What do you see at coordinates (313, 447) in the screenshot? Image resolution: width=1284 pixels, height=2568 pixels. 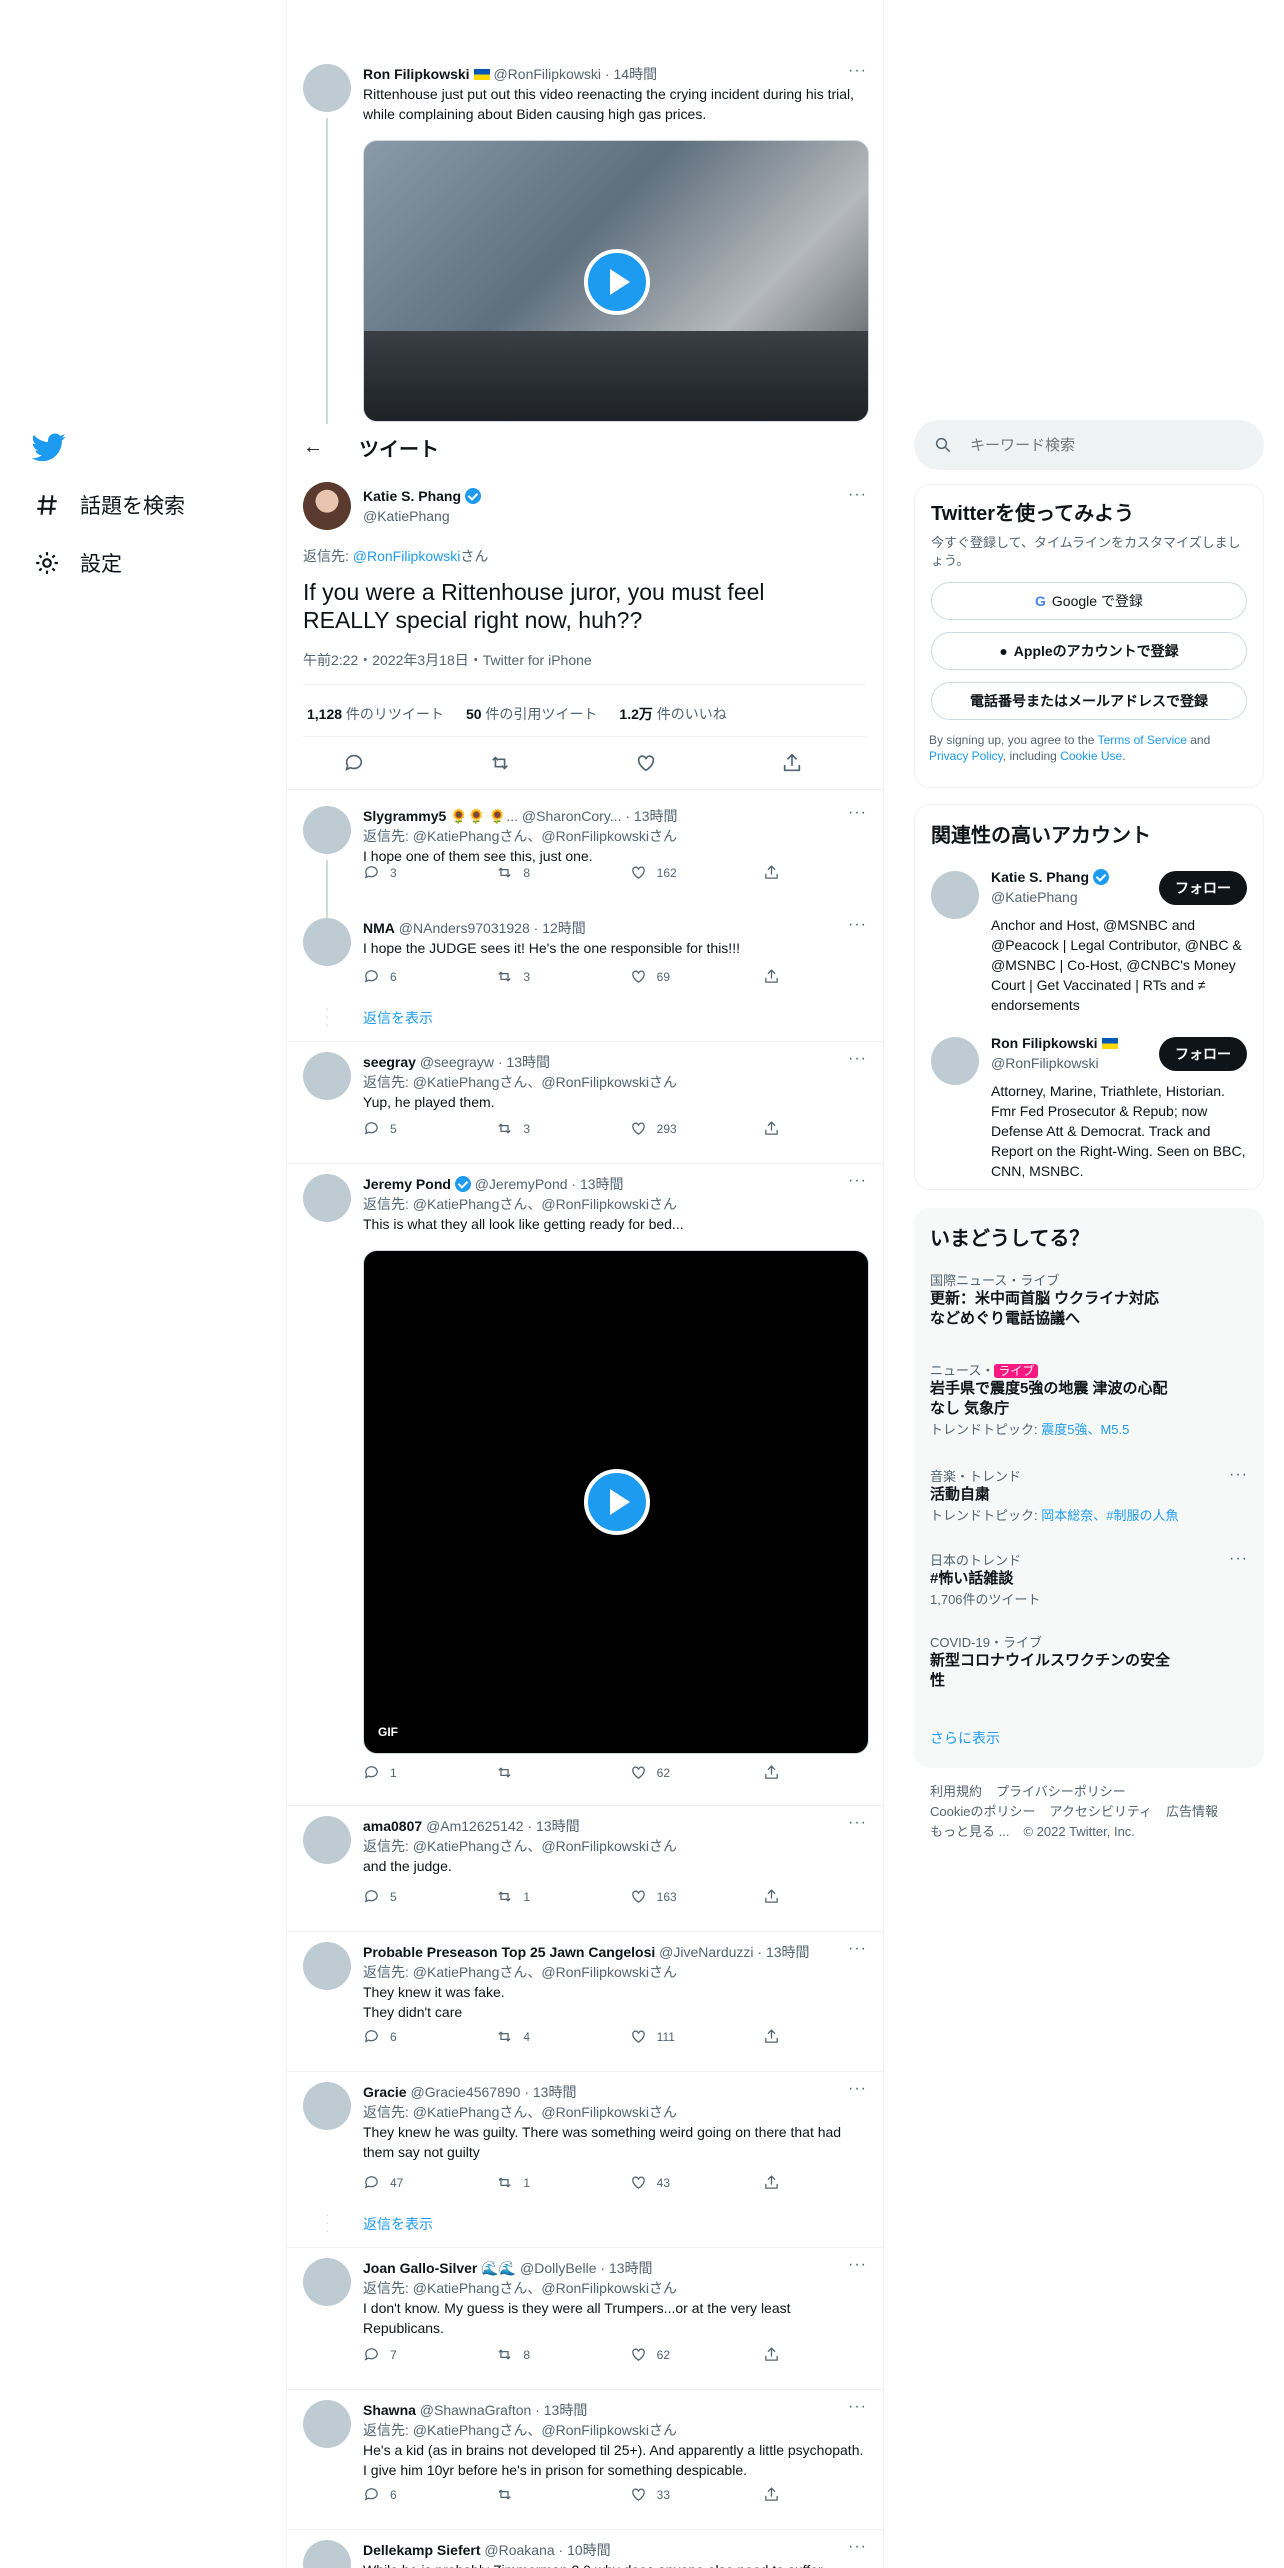 I see `back-arrow-icon: ←` at bounding box center [313, 447].